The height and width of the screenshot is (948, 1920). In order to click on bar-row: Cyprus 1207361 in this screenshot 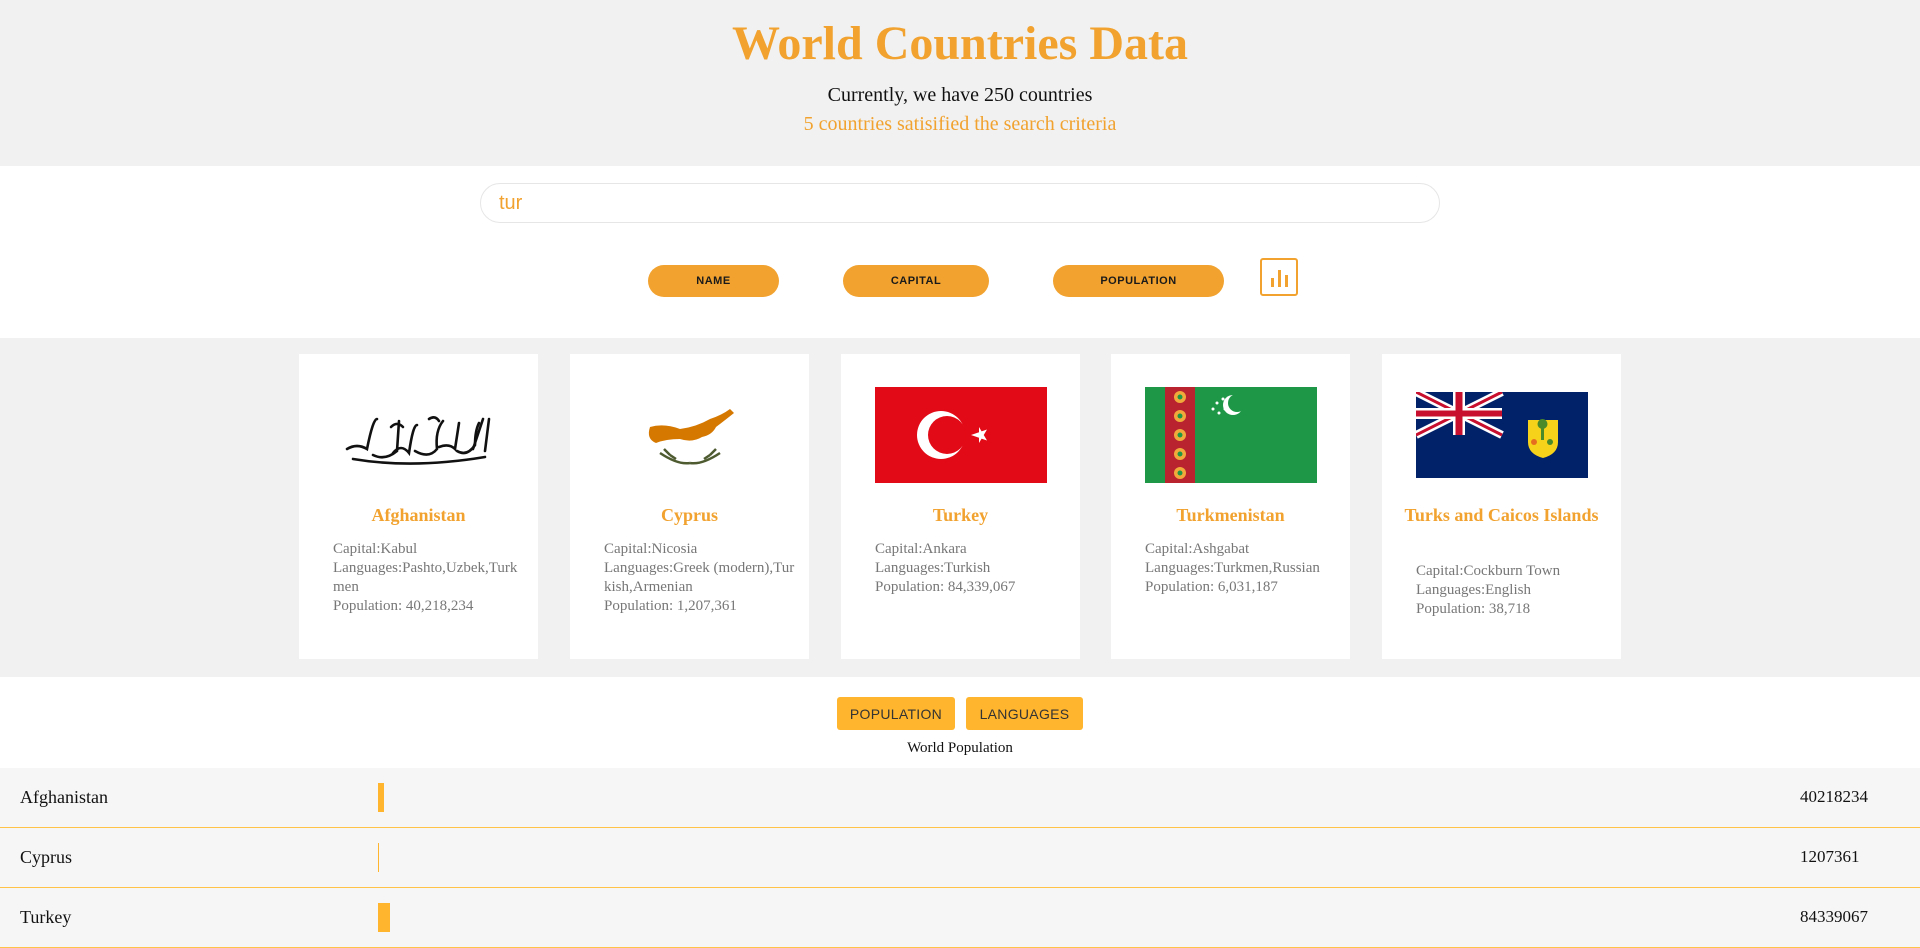, I will do `click(960, 858)`.